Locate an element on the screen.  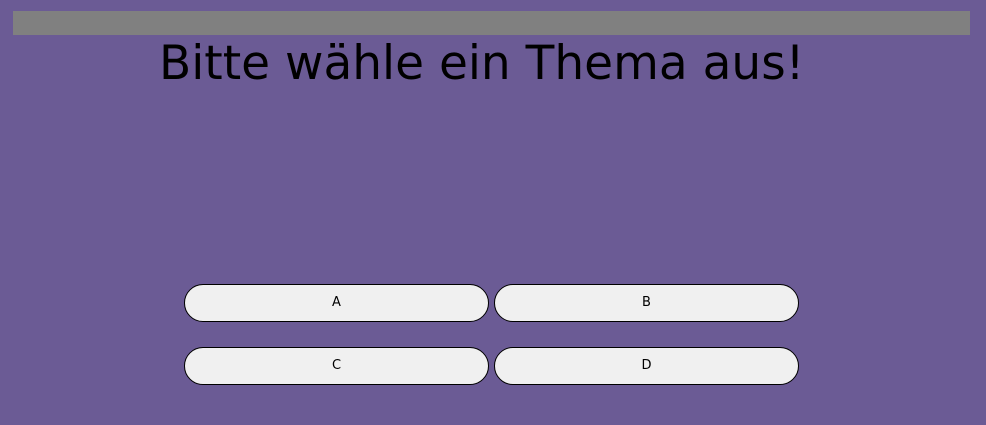
topic-option-d-button: D is located at coordinates (646, 366).